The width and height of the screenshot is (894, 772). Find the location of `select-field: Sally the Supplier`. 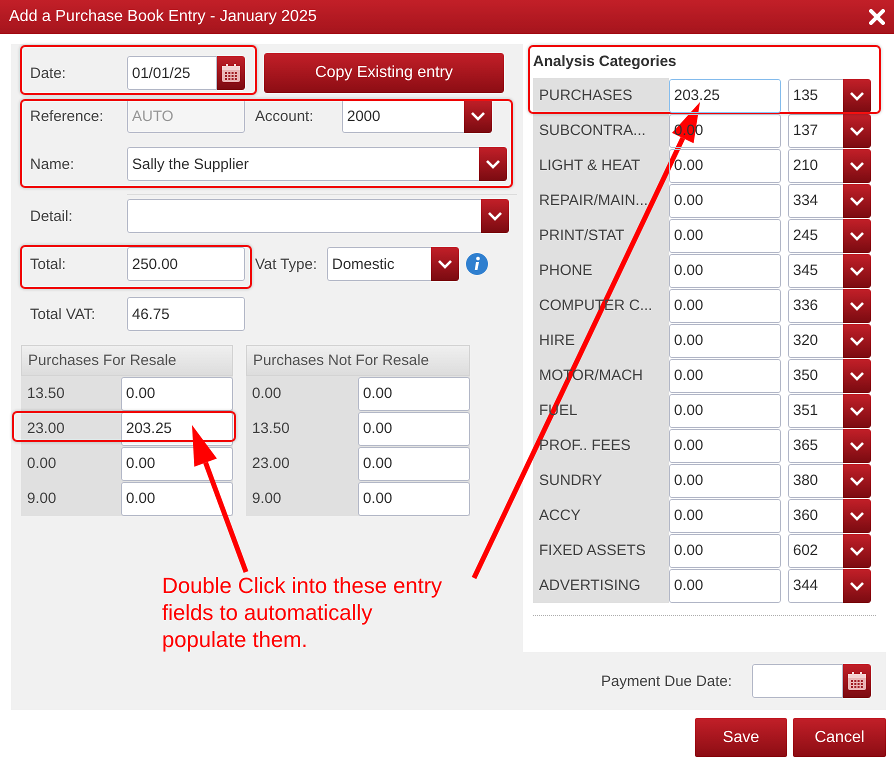

select-field: Sally the Supplier is located at coordinates (303, 164).